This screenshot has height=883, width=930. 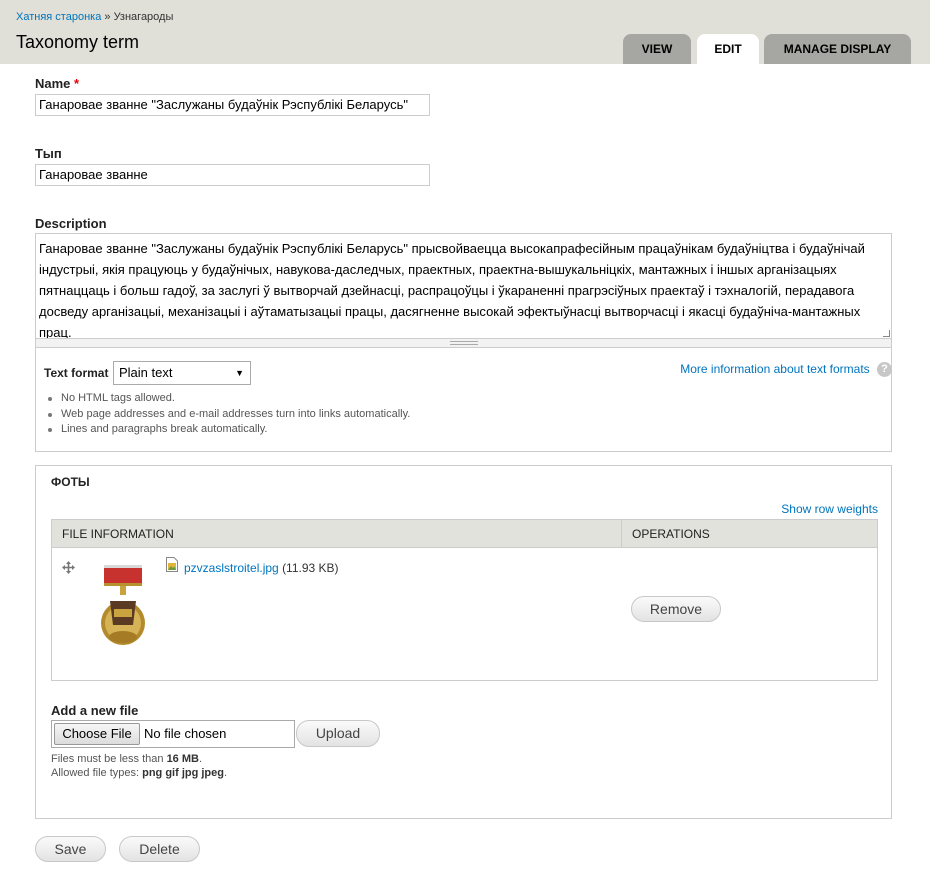 What do you see at coordinates (671, 534) in the screenshot?
I see `column-header-operations: Operations` at bounding box center [671, 534].